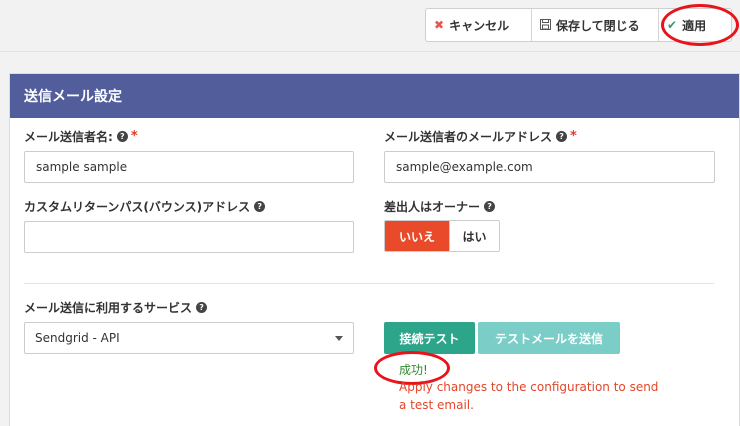 Image resolution: width=740 pixels, height=426 pixels. Describe the element at coordinates (68, 137) in the screenshot. I see `sender-name-label-text: メール送信者名:` at that location.